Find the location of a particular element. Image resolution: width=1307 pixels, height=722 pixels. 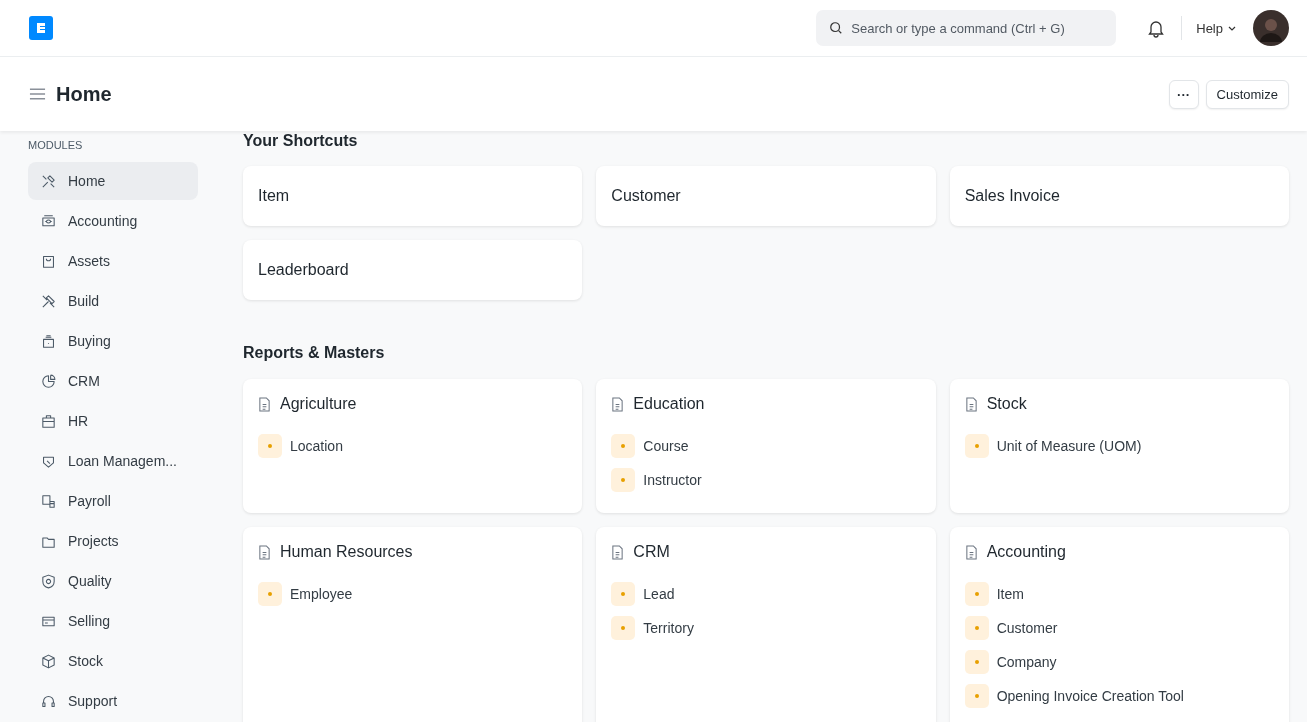

tools-icon is located at coordinates (48, 181).